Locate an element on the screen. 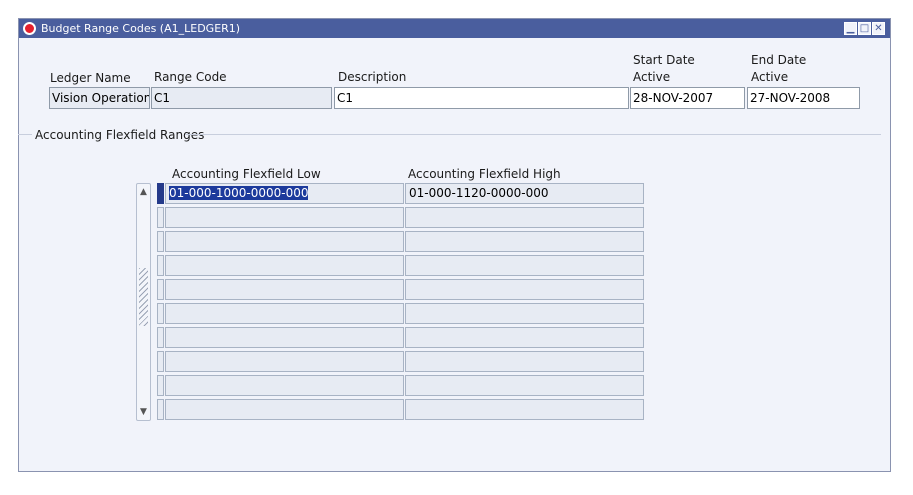 The height and width of the screenshot is (495, 913). end-date-label-line1: End Date is located at coordinates (779, 60).